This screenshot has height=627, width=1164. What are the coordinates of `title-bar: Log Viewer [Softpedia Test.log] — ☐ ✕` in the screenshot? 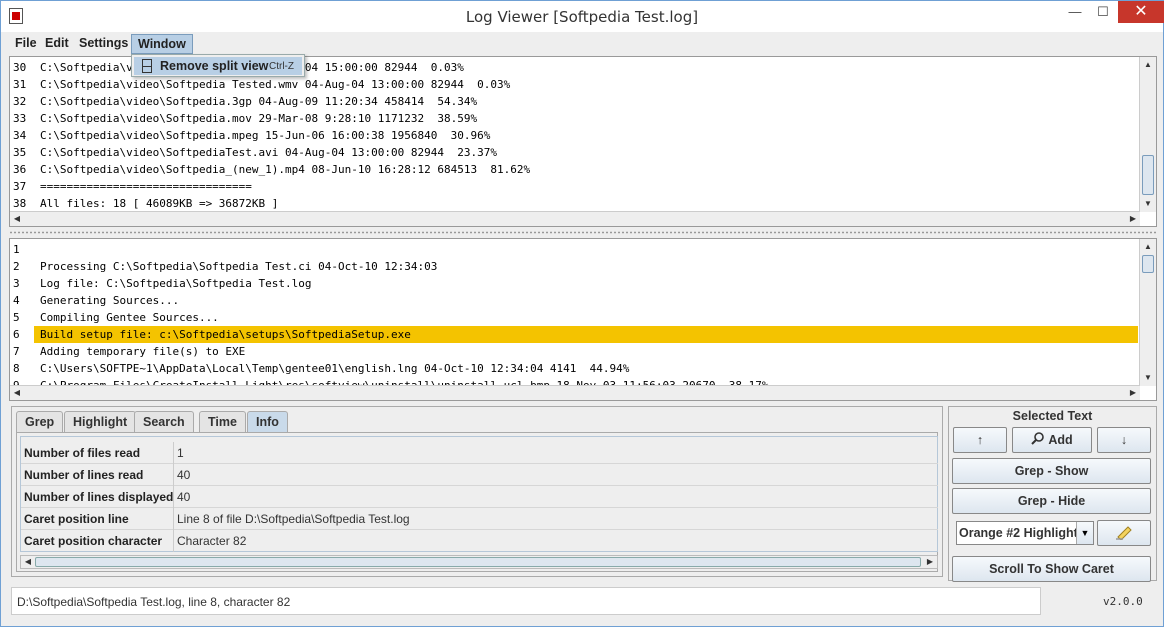 It's located at (582, 16).